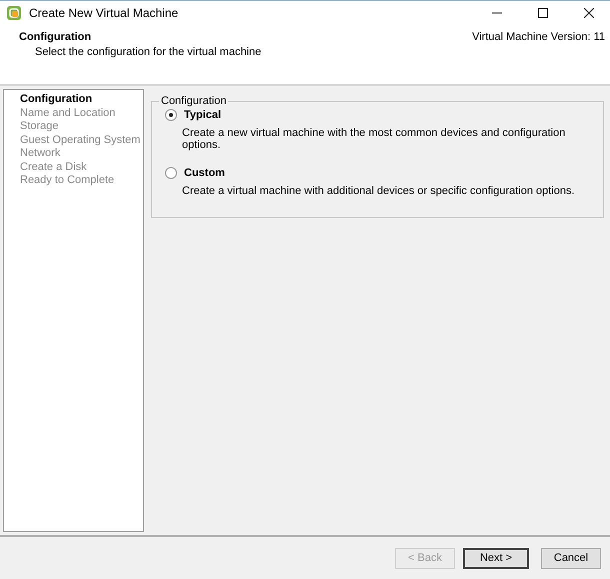 The image size is (610, 579). What do you see at coordinates (41, 153) in the screenshot?
I see `step-item: Network` at bounding box center [41, 153].